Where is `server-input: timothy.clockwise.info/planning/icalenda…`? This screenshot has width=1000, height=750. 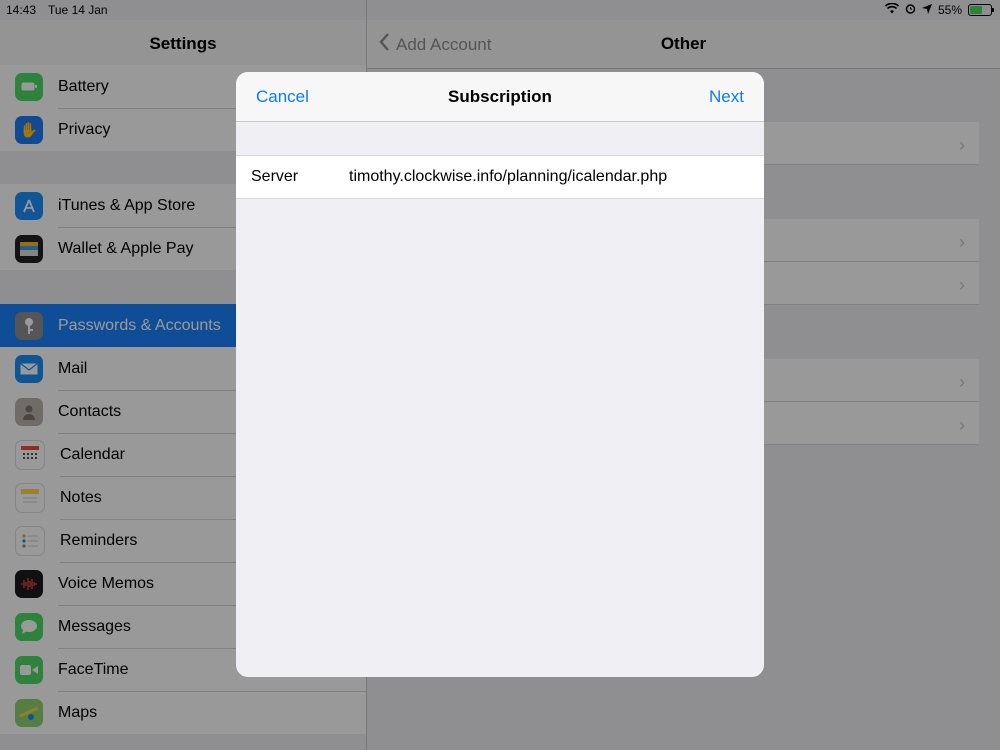
server-input: timothy.clockwise.info/planning/icalenda… is located at coordinates (508, 177).